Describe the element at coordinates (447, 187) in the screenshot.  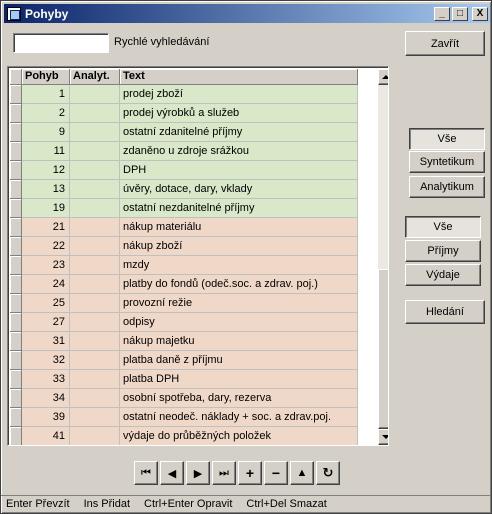
I see `analytikum-button: Analytikum` at that location.